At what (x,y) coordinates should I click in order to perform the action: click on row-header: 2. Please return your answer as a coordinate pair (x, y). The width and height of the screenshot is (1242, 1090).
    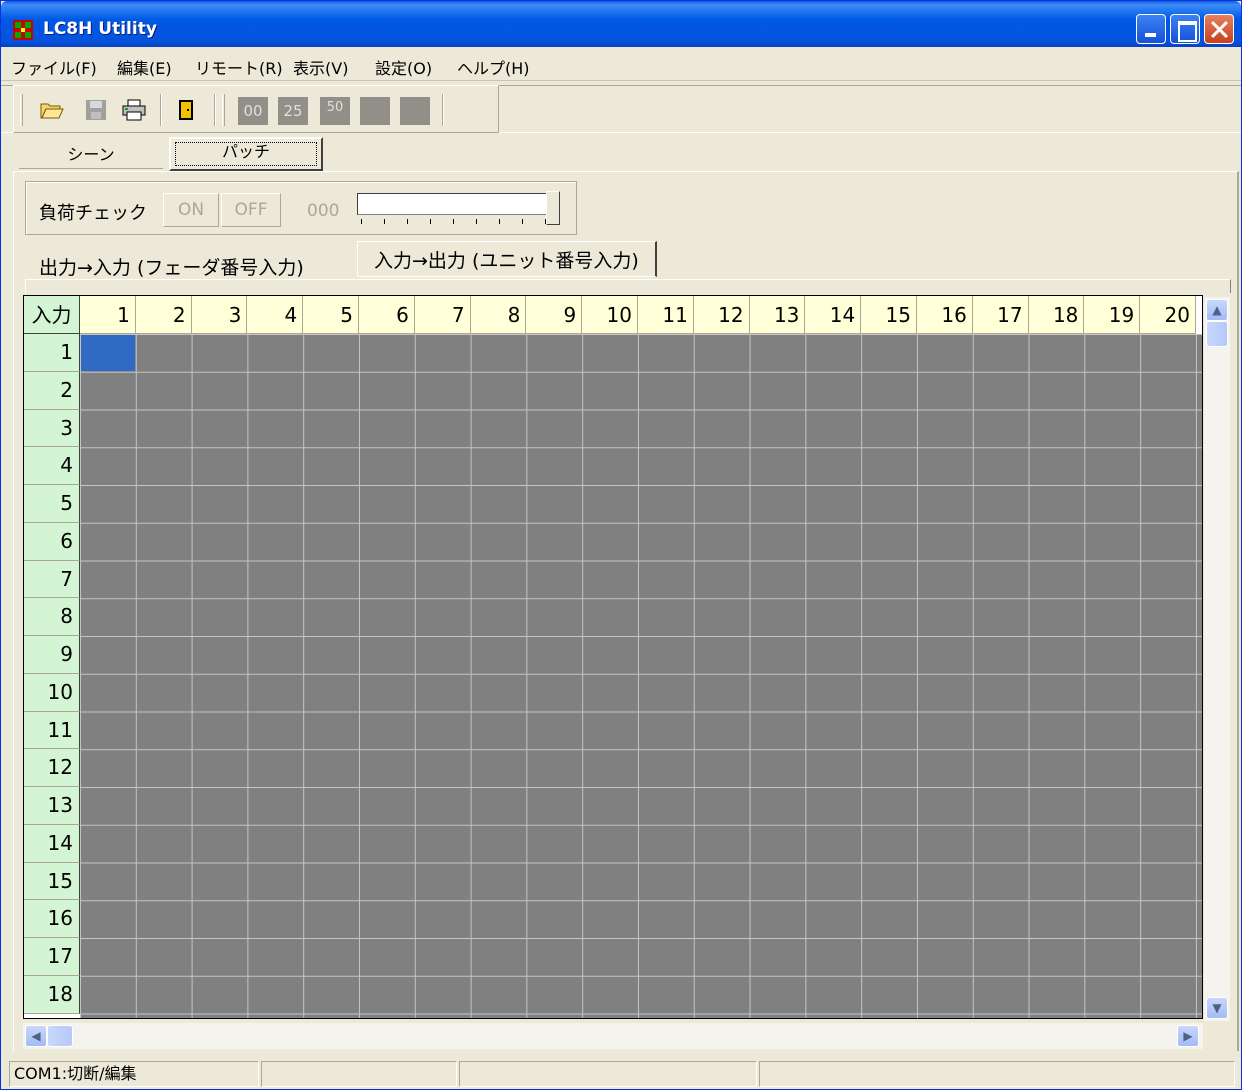
    Looking at the image, I should click on (52, 390).